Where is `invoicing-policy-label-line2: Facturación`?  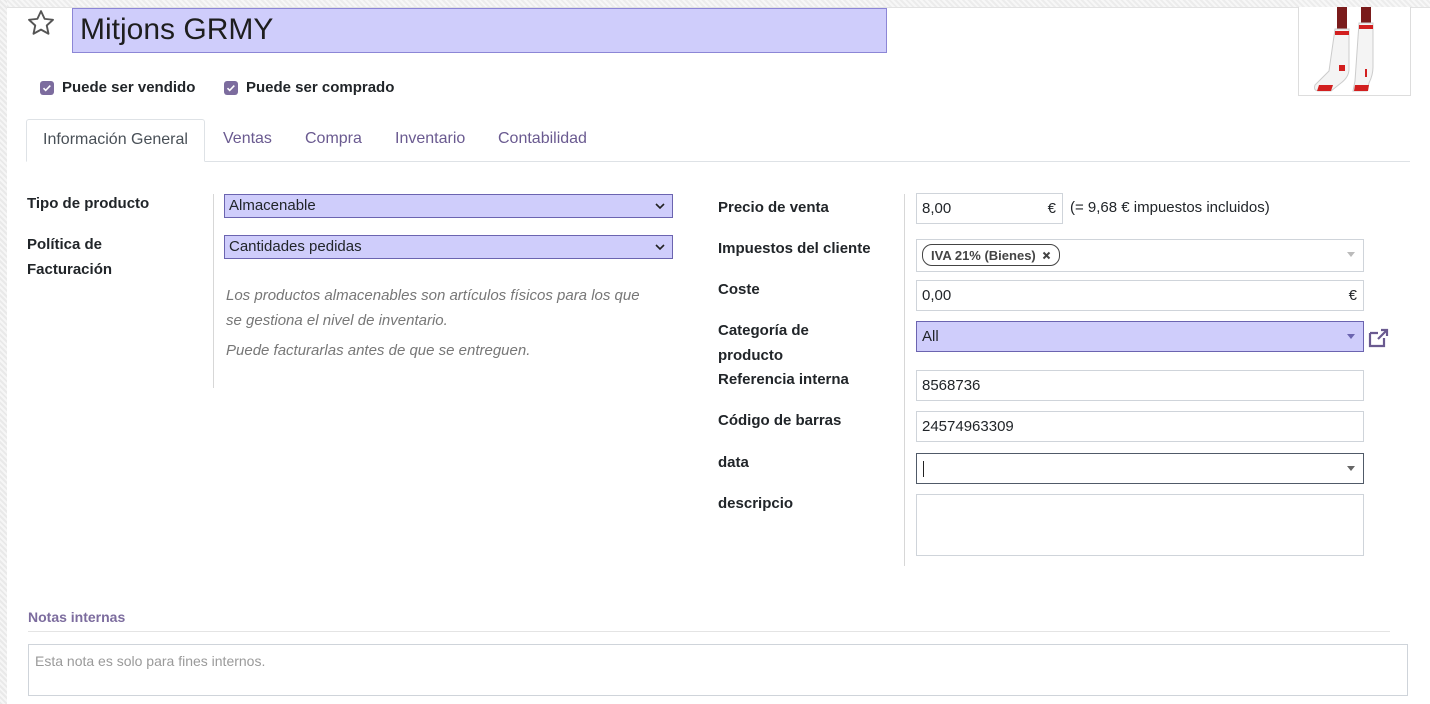 invoicing-policy-label-line2: Facturación is located at coordinates (70, 269).